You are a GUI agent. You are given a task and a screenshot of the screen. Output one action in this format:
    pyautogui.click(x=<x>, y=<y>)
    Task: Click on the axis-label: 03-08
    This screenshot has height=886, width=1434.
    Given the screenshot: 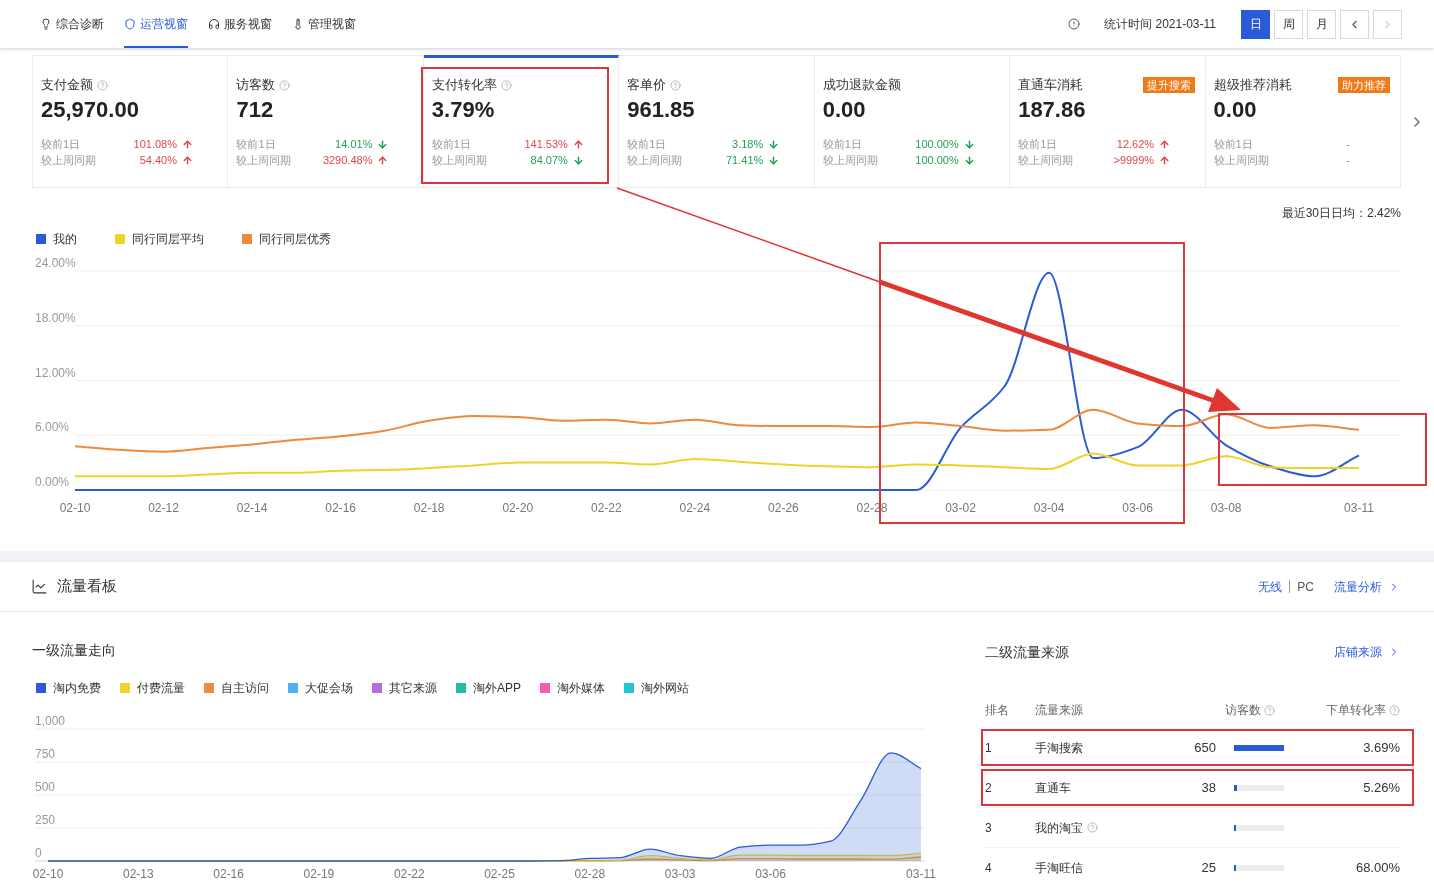 What is the action you would take?
    pyautogui.click(x=1226, y=508)
    